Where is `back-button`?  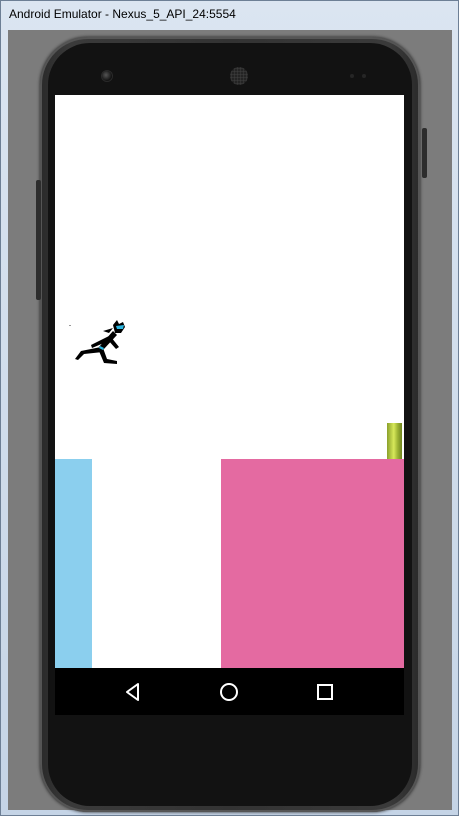
back-button is located at coordinates (133, 692).